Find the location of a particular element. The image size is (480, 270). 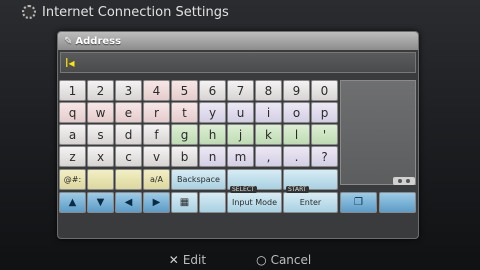

arrow-right-icon: ▶ is located at coordinates (156, 202).